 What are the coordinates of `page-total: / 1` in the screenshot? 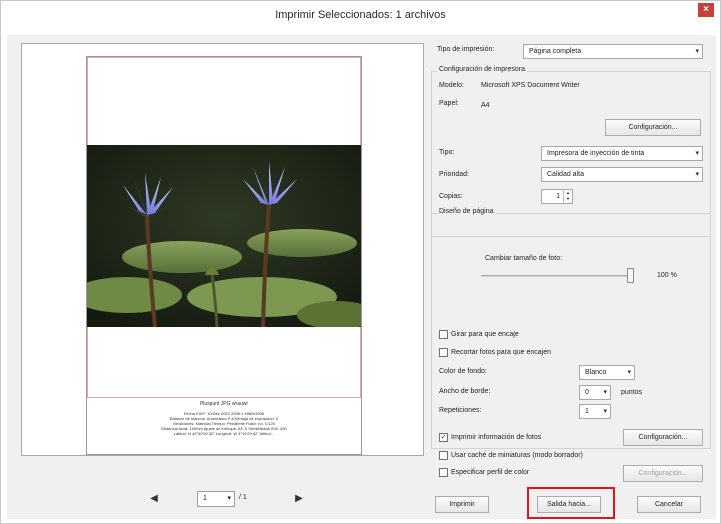 It's located at (243, 497).